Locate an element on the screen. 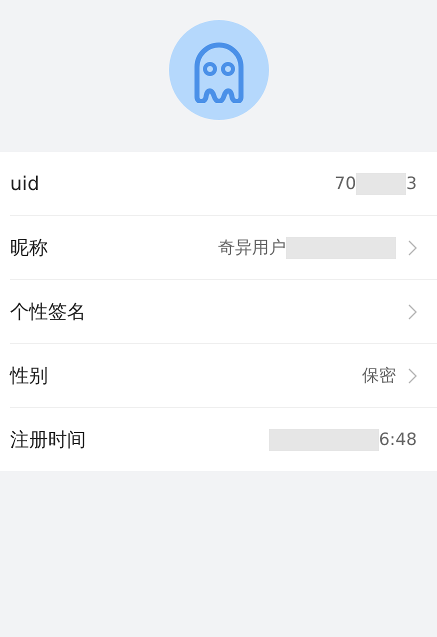 This screenshot has width=437, height=637. row-value: 奇异用户 is located at coordinates (252, 248).